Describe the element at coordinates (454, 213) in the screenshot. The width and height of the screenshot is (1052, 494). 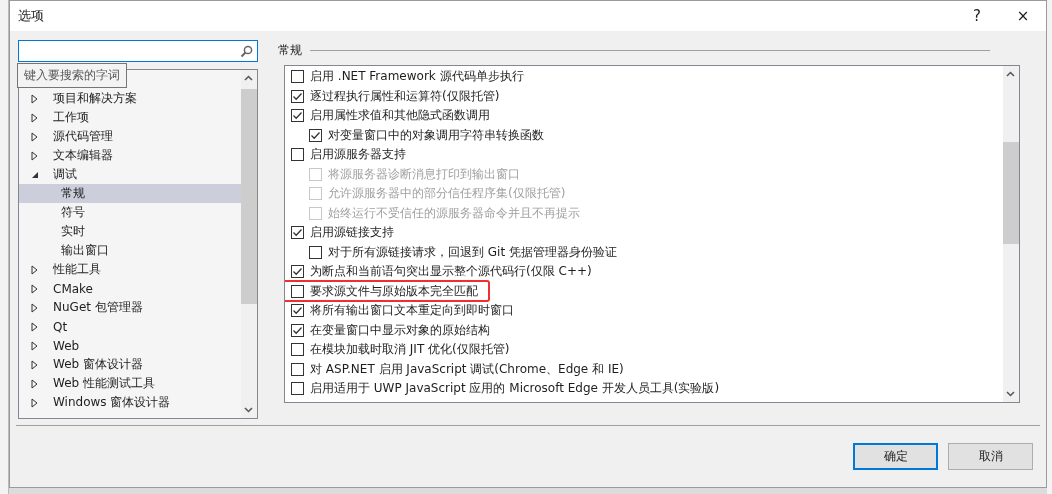
I see `option-label: 始终运行不受信任的源服务器命令并且不再提示` at that location.